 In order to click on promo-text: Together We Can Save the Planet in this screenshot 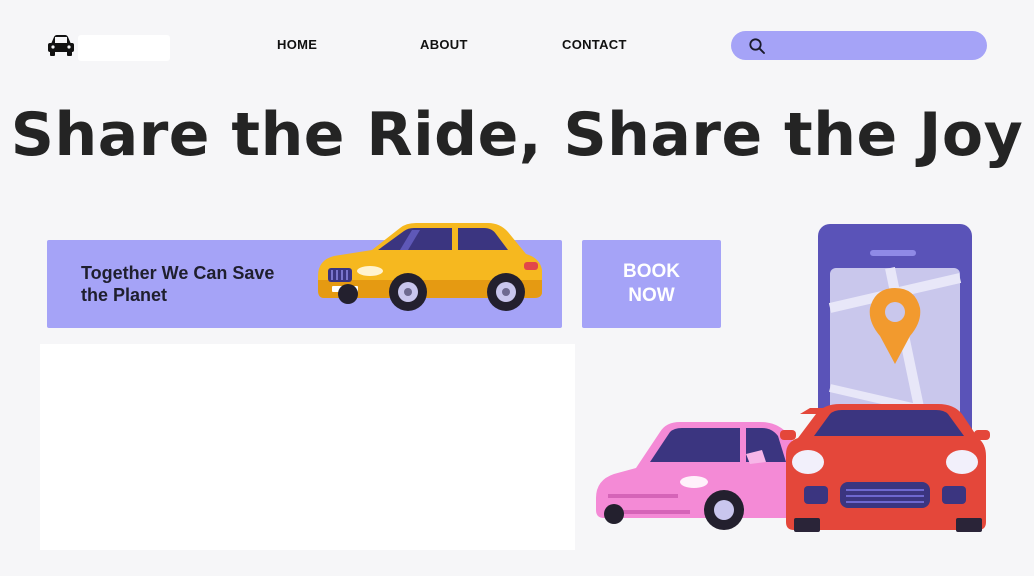, I will do `click(178, 284)`.